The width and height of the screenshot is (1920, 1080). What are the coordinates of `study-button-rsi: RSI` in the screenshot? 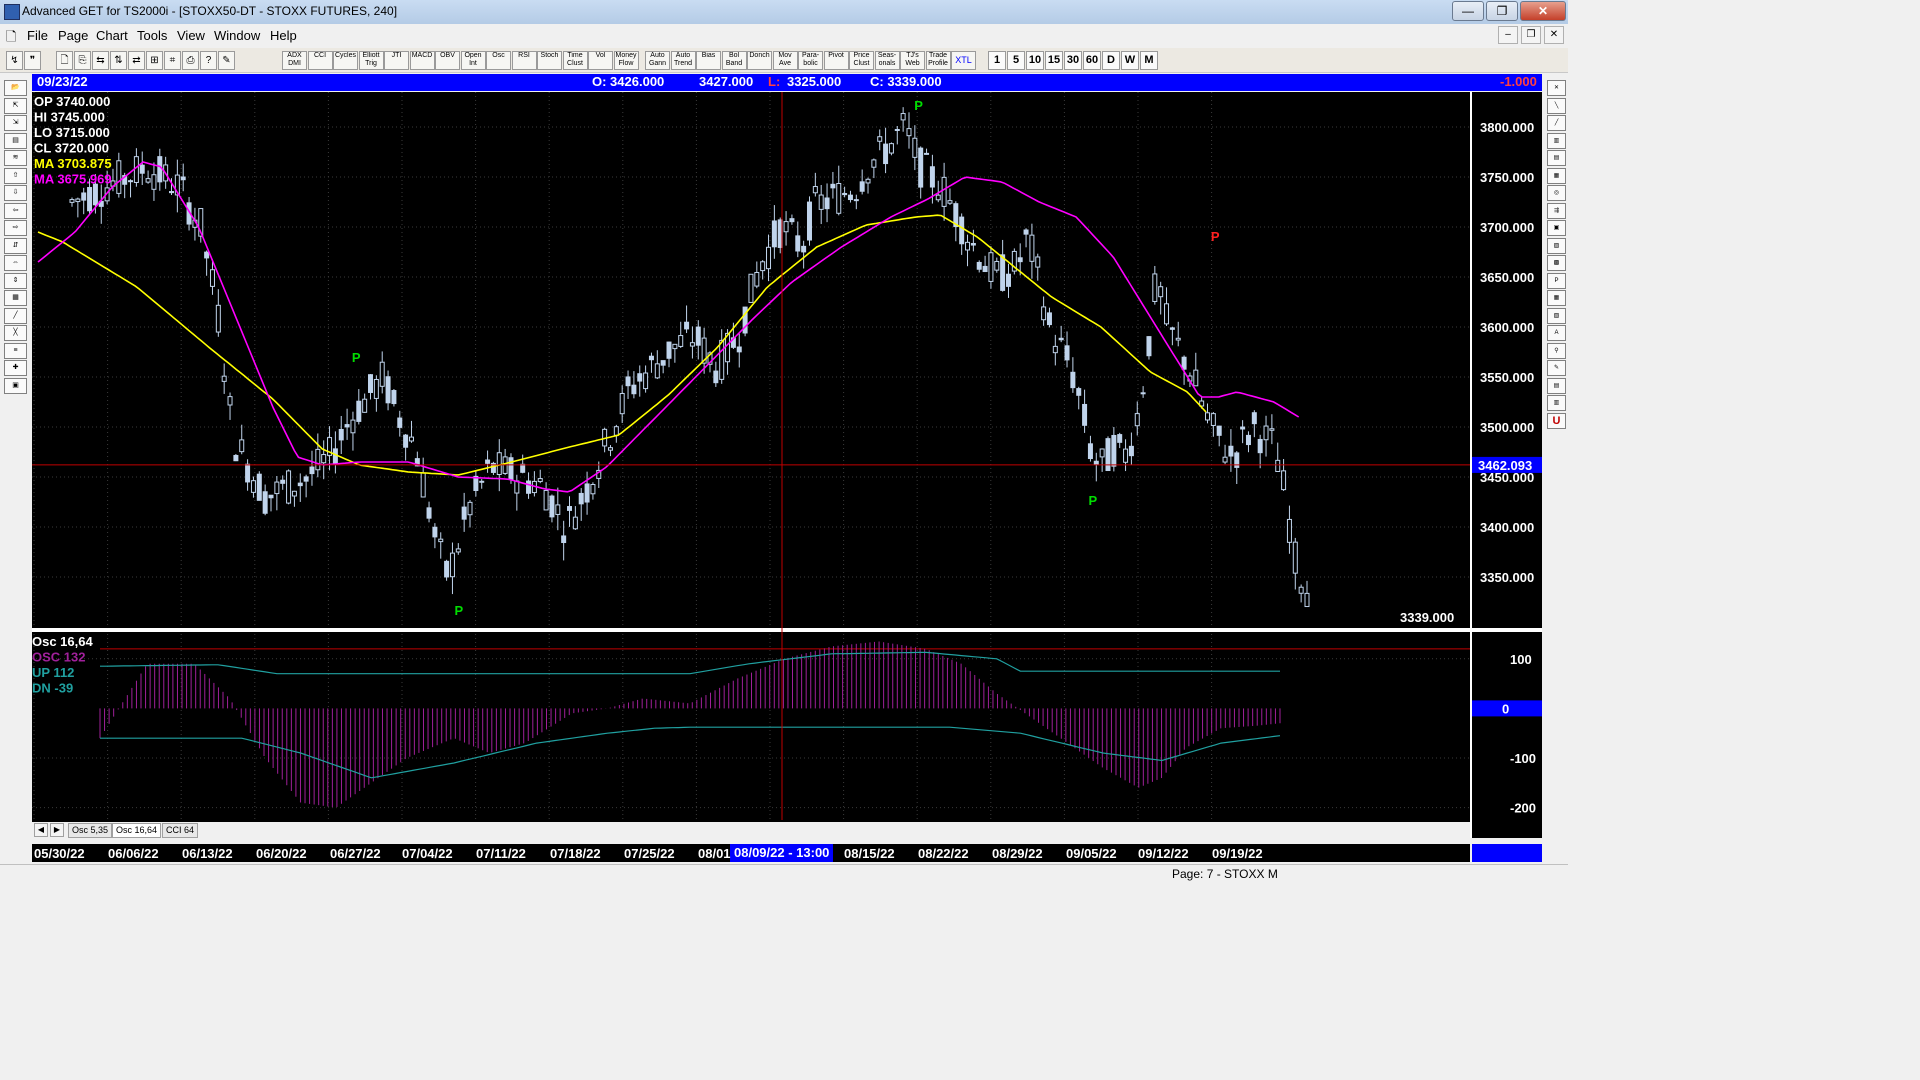 It's located at (524, 60).